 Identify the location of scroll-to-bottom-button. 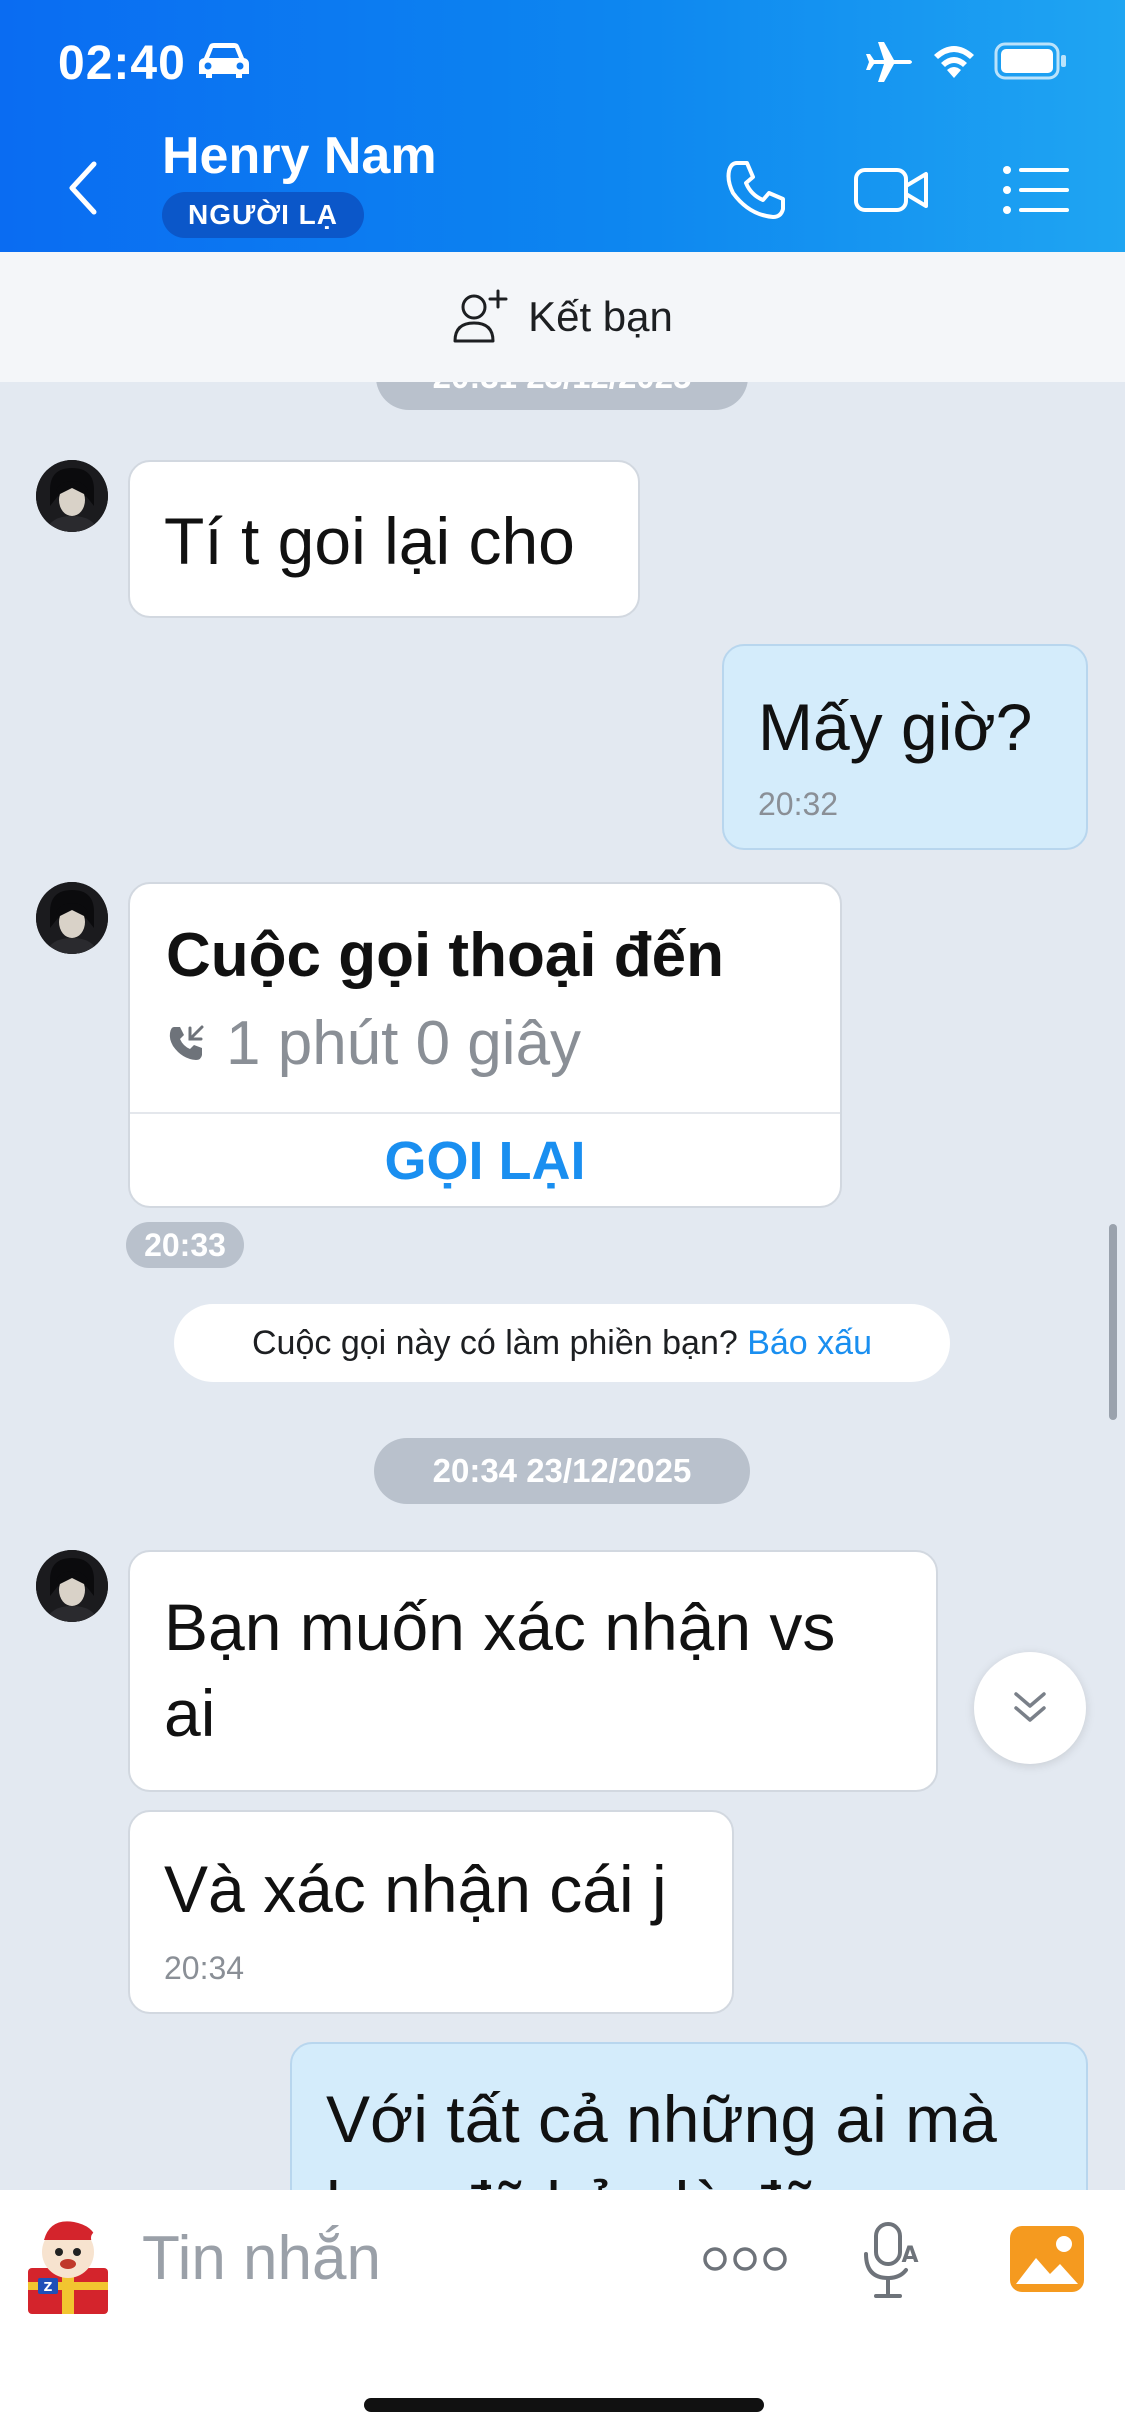
(1030, 1708).